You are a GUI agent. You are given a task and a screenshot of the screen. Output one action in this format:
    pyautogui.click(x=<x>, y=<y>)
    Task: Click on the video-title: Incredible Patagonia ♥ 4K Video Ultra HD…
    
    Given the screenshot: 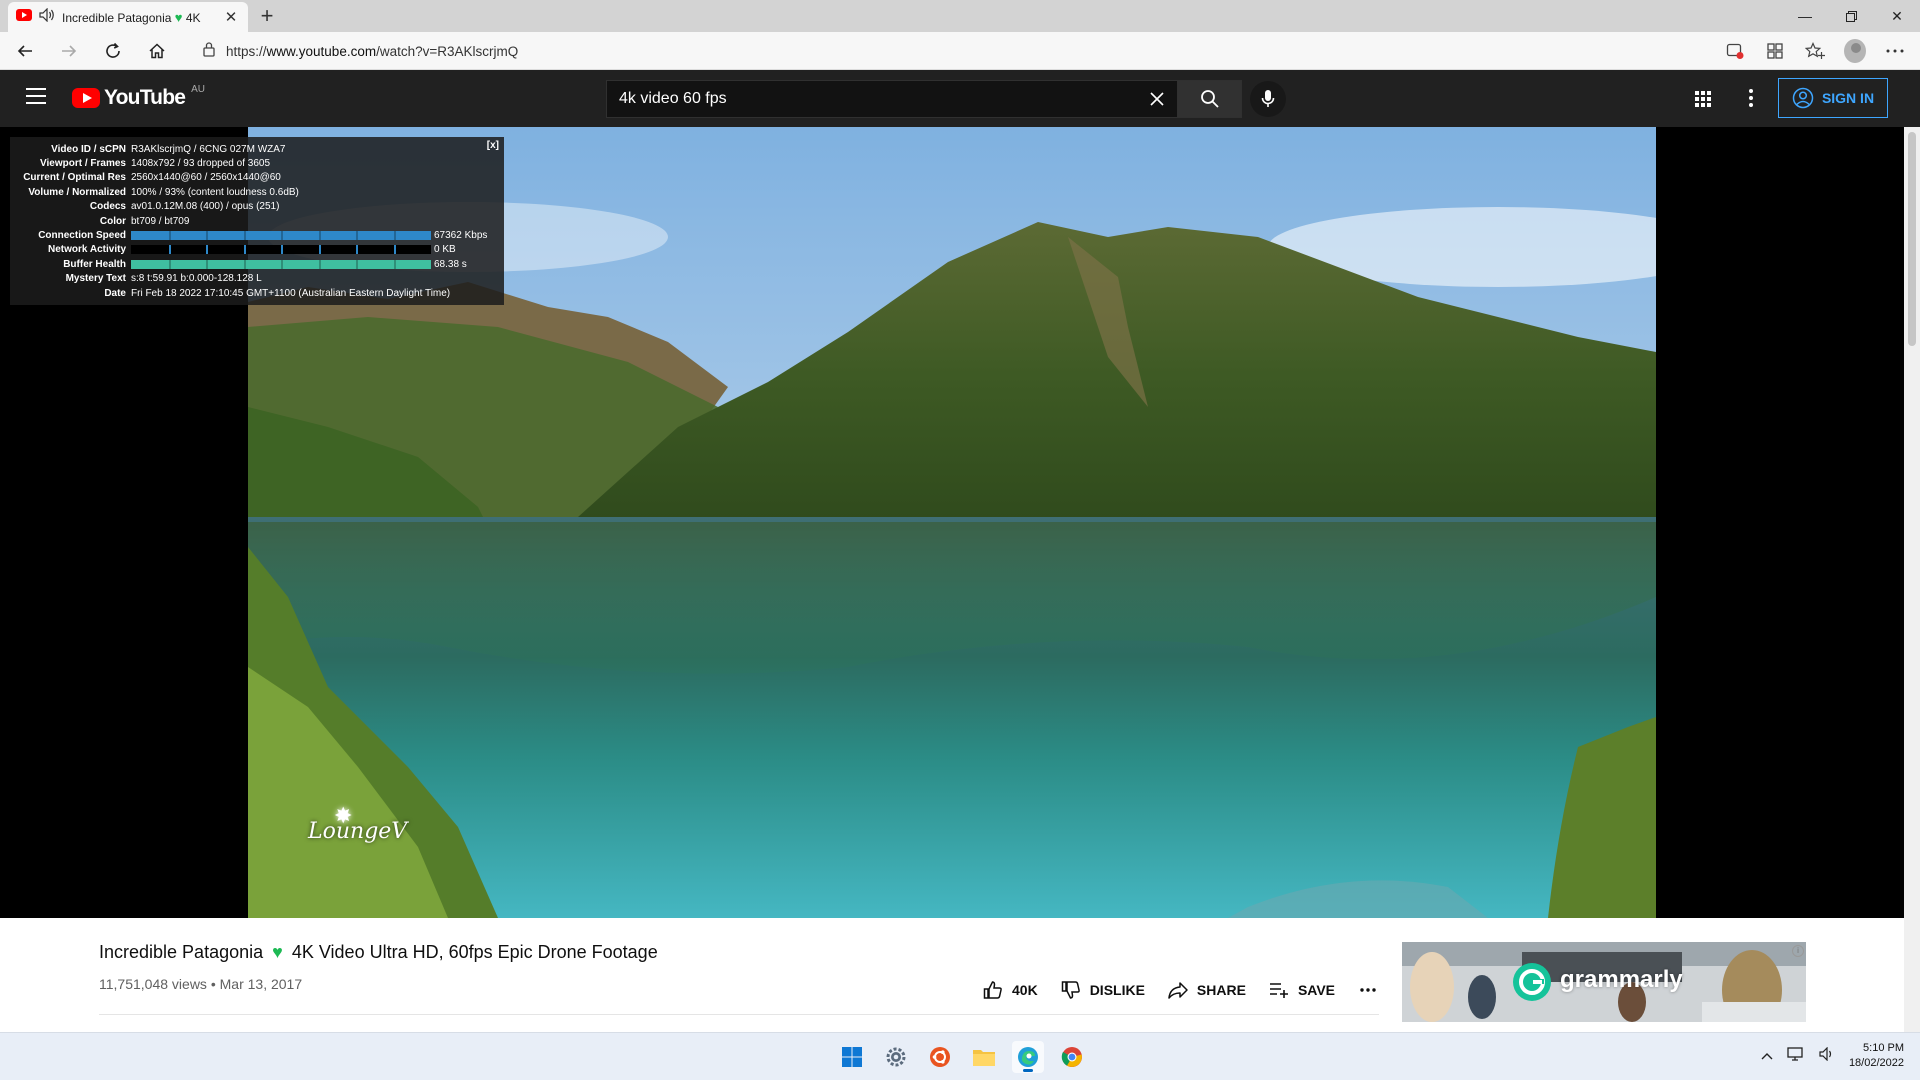 What is the action you would take?
    pyautogui.click(x=378, y=952)
    